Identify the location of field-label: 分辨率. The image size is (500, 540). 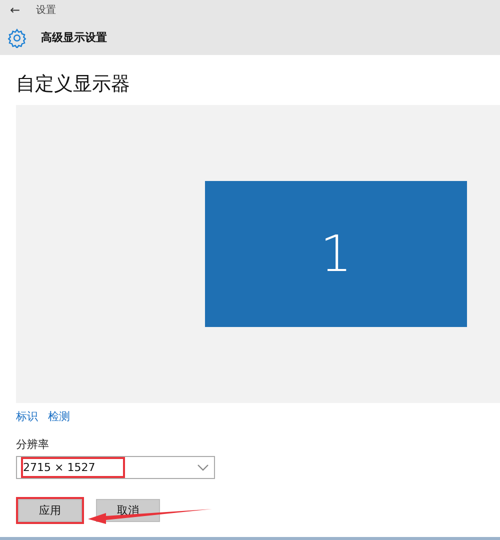
(33, 444).